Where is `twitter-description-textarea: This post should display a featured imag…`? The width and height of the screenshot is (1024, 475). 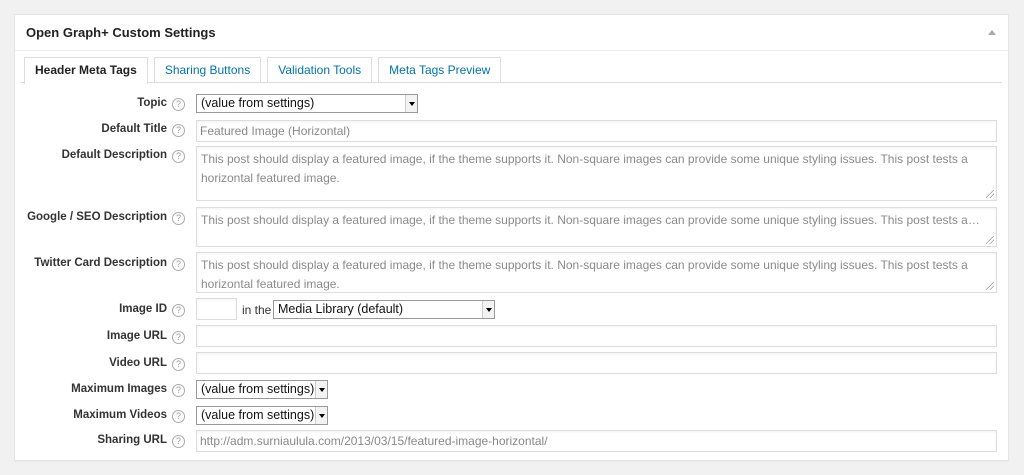
twitter-description-textarea: This post should display a featured imag… is located at coordinates (596, 272).